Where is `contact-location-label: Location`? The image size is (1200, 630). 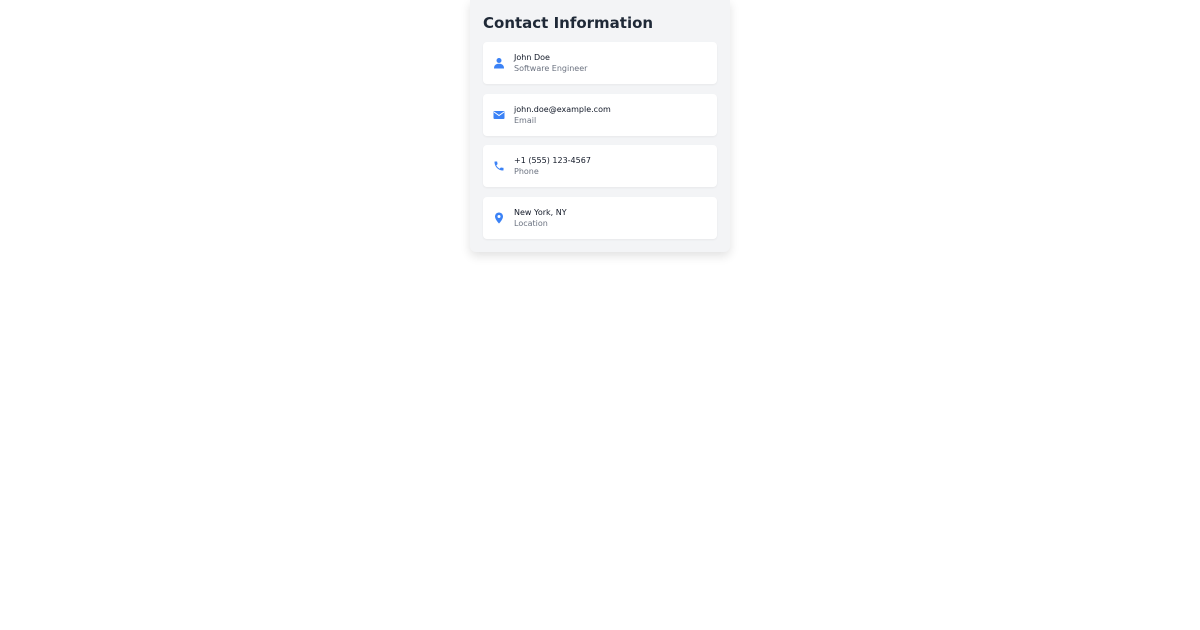 contact-location-label: Location is located at coordinates (531, 223).